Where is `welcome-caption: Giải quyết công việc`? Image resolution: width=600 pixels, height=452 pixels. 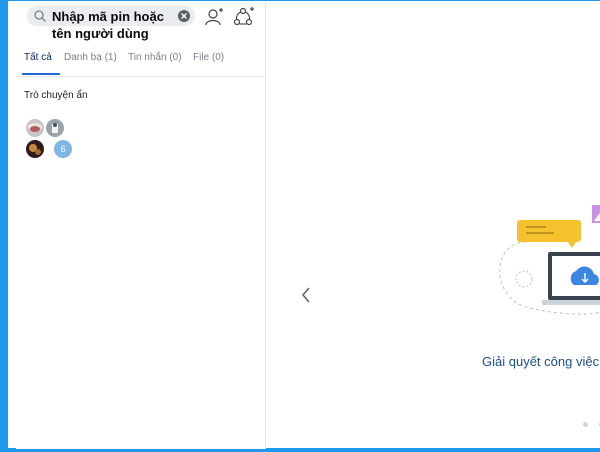
welcome-caption: Giải quyết công việc is located at coordinates (541, 361).